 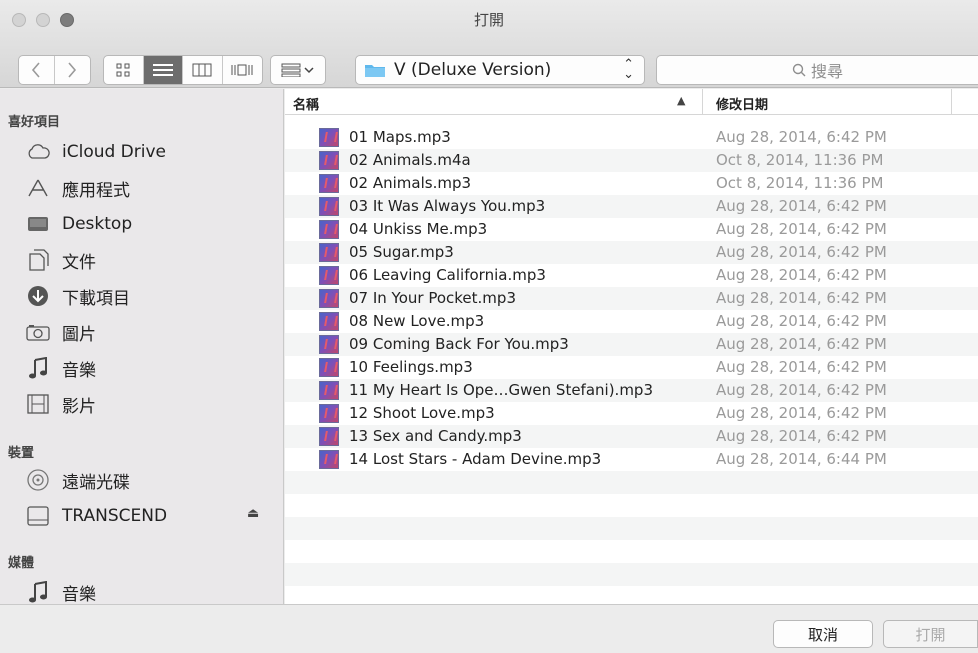 I want to click on file-name: 14 Lost Stars - Adam Devine.mp3, so click(x=475, y=459).